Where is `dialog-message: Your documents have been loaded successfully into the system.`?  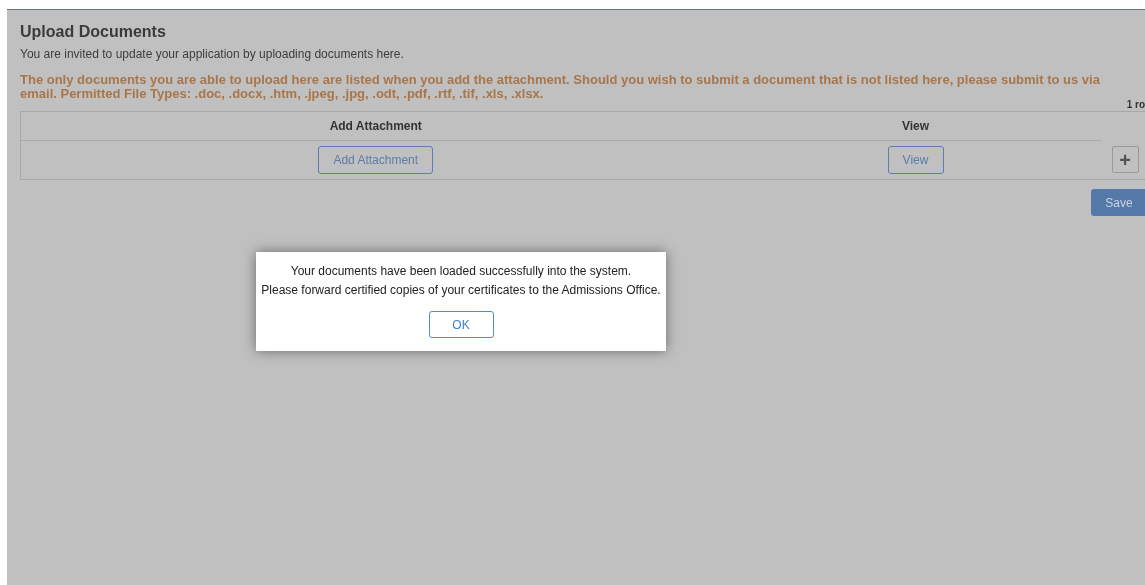
dialog-message: Your documents have been loaded successfully into the system. is located at coordinates (461, 271).